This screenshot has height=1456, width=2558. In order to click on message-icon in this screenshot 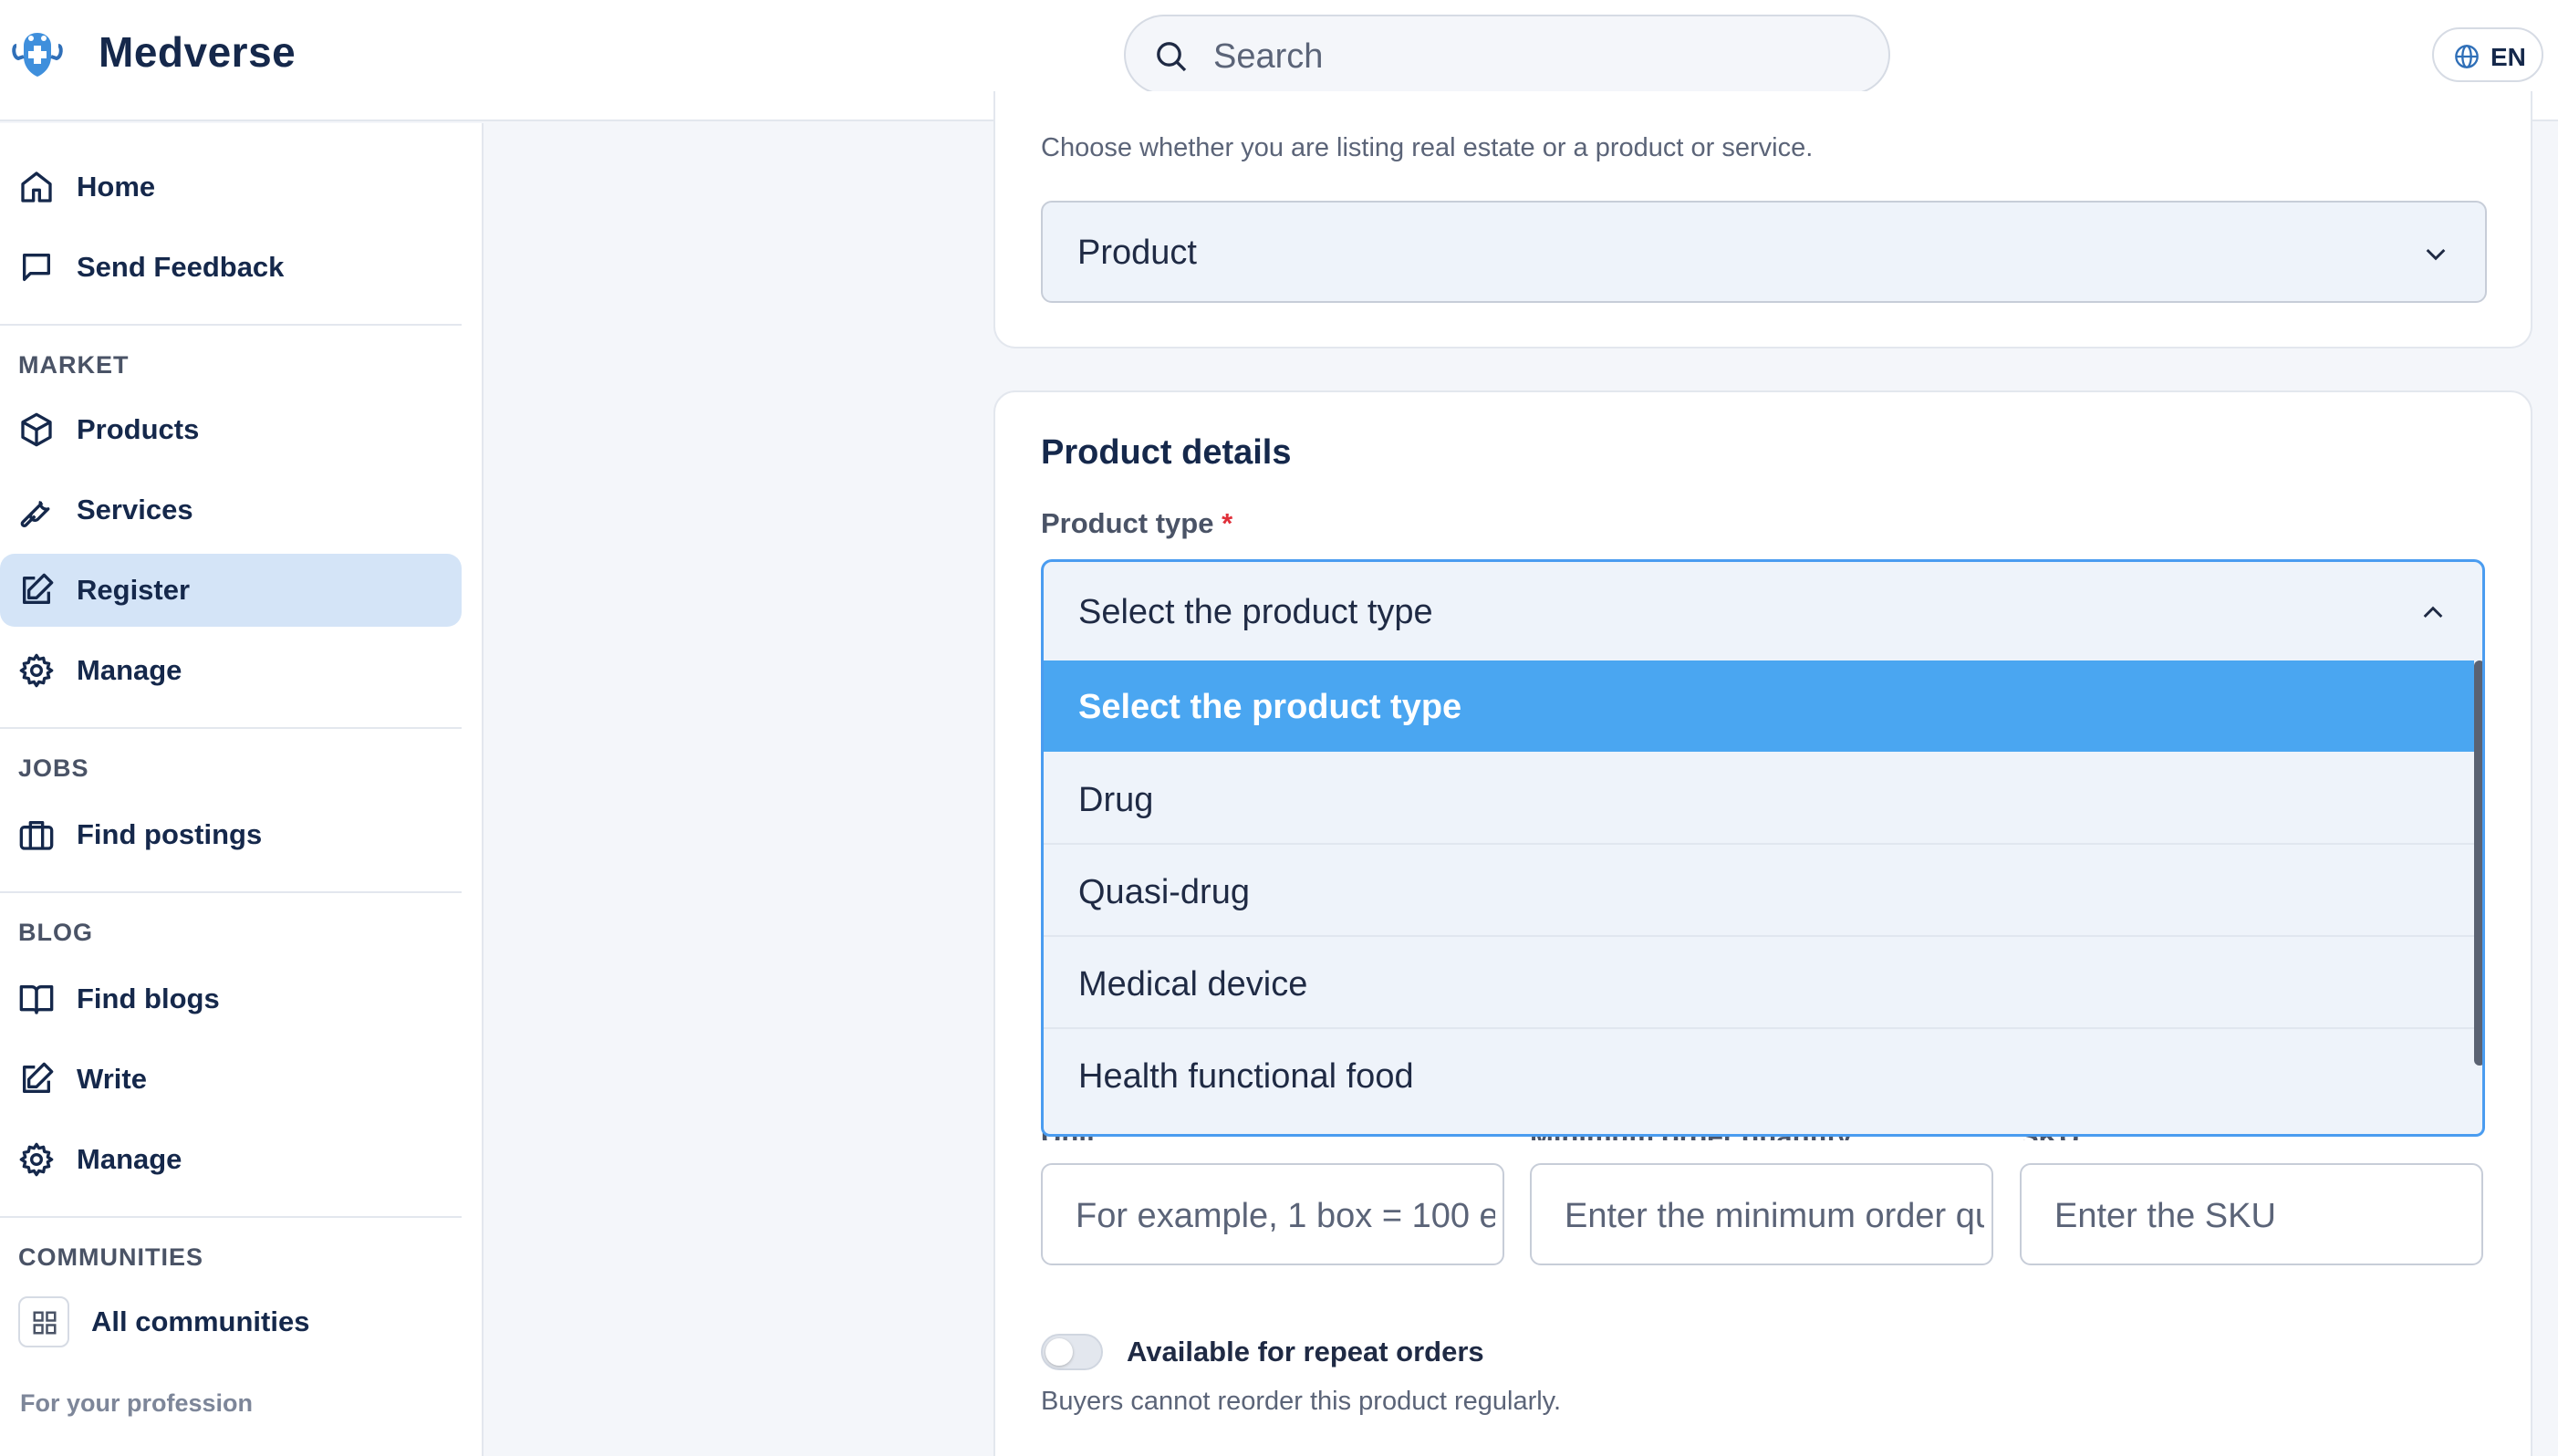, I will do `click(37, 267)`.